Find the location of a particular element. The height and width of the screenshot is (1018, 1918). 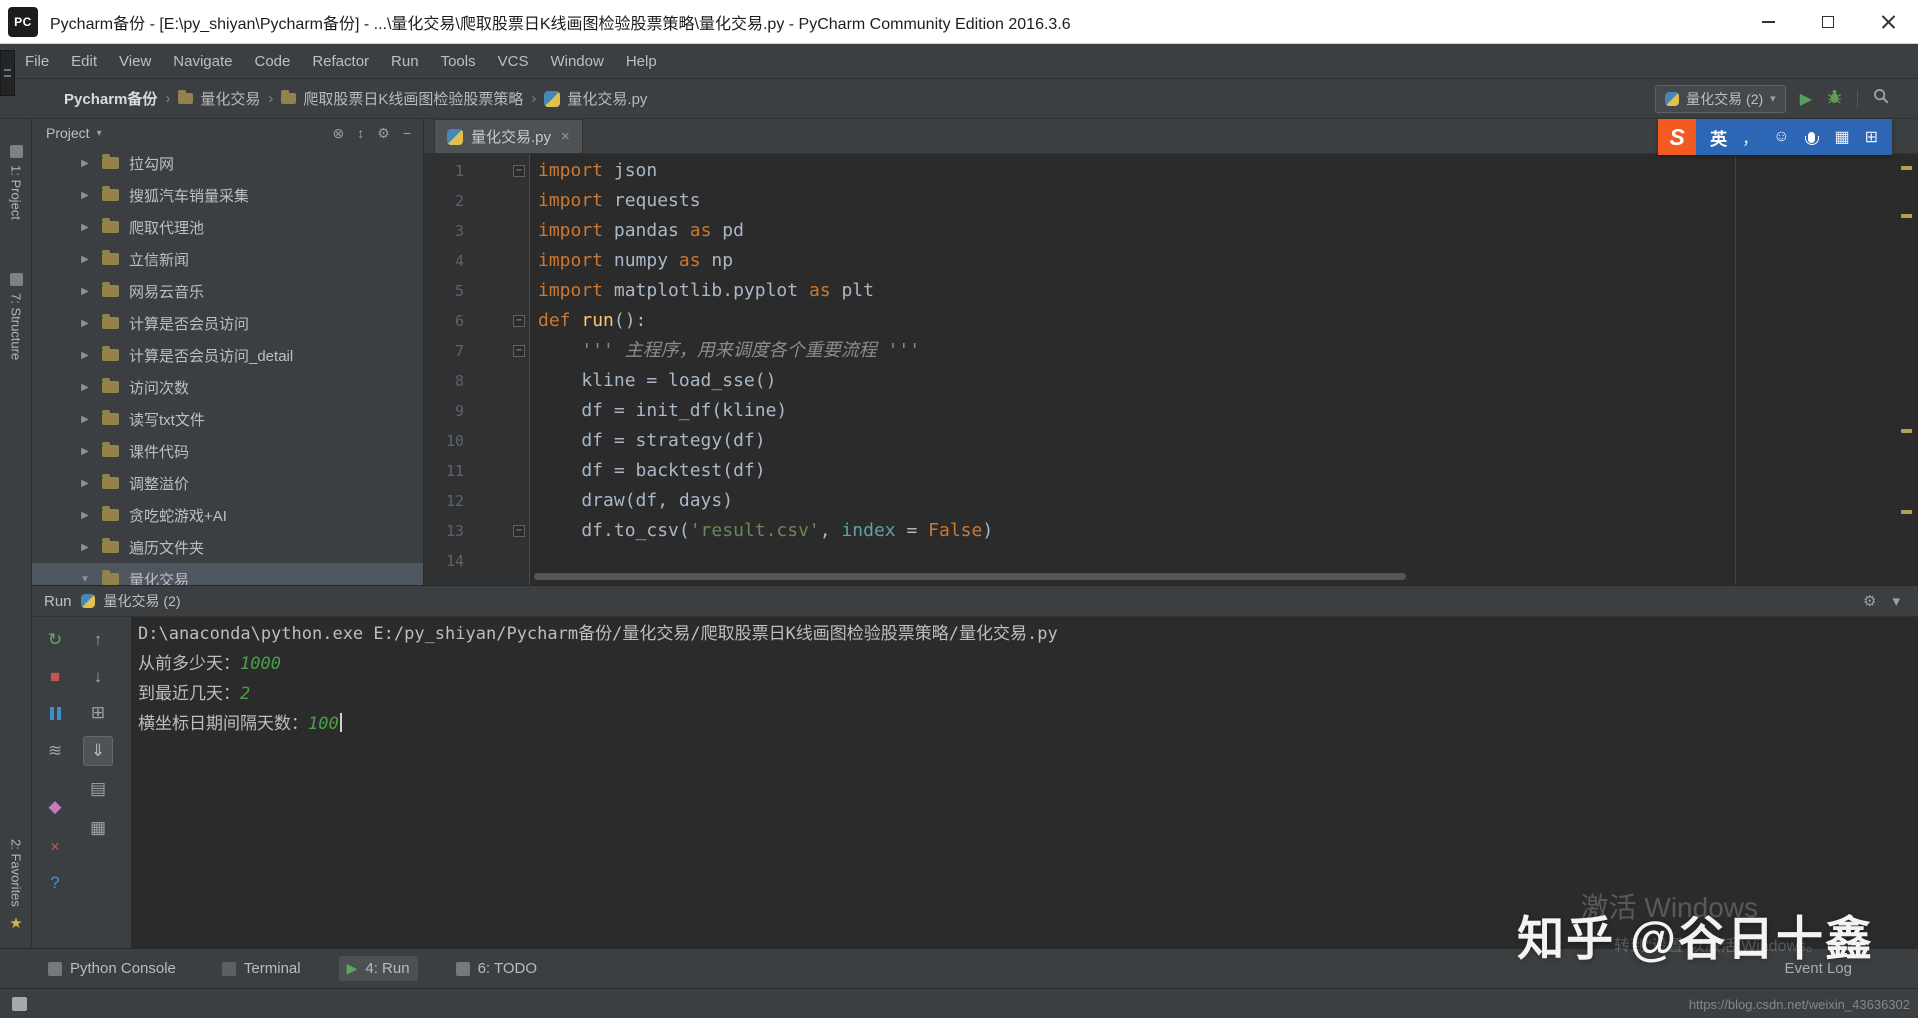

print-button: ▤ is located at coordinates (98, 789).